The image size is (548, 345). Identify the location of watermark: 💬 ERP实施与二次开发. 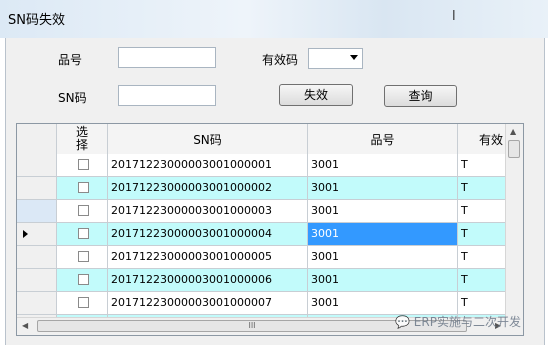
(458, 321).